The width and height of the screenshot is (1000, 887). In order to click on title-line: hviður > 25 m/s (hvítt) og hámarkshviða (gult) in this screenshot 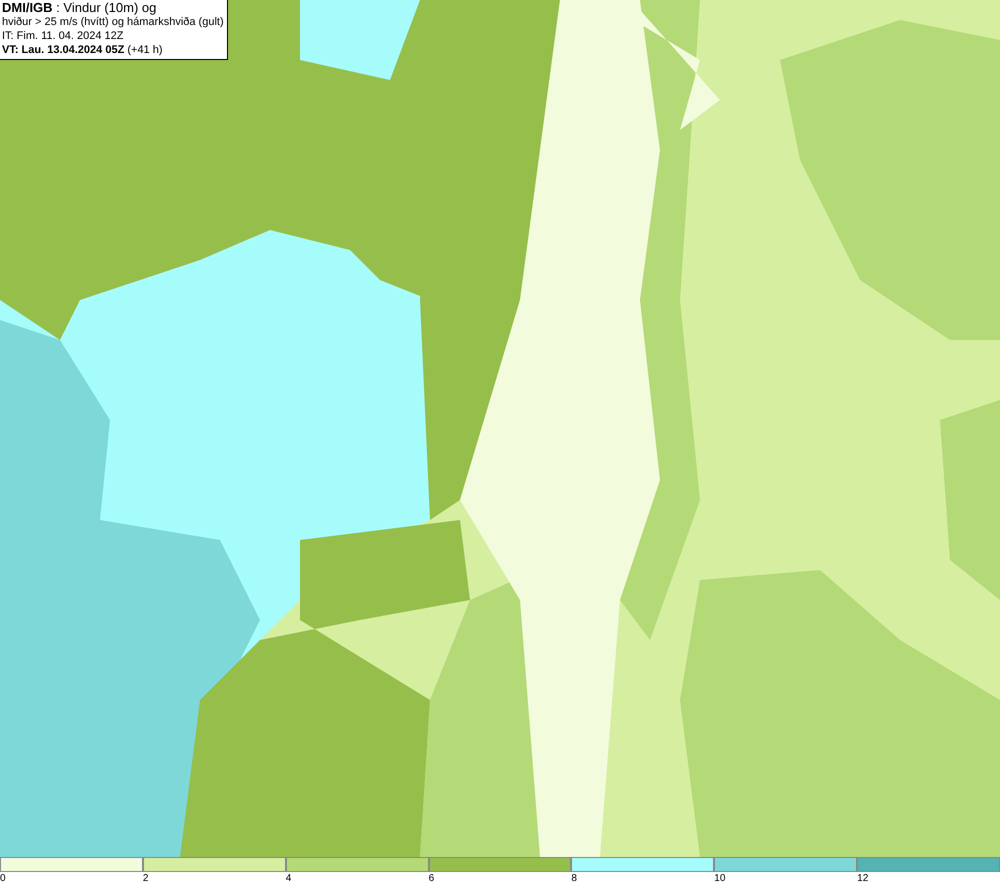, I will do `click(113, 22)`.